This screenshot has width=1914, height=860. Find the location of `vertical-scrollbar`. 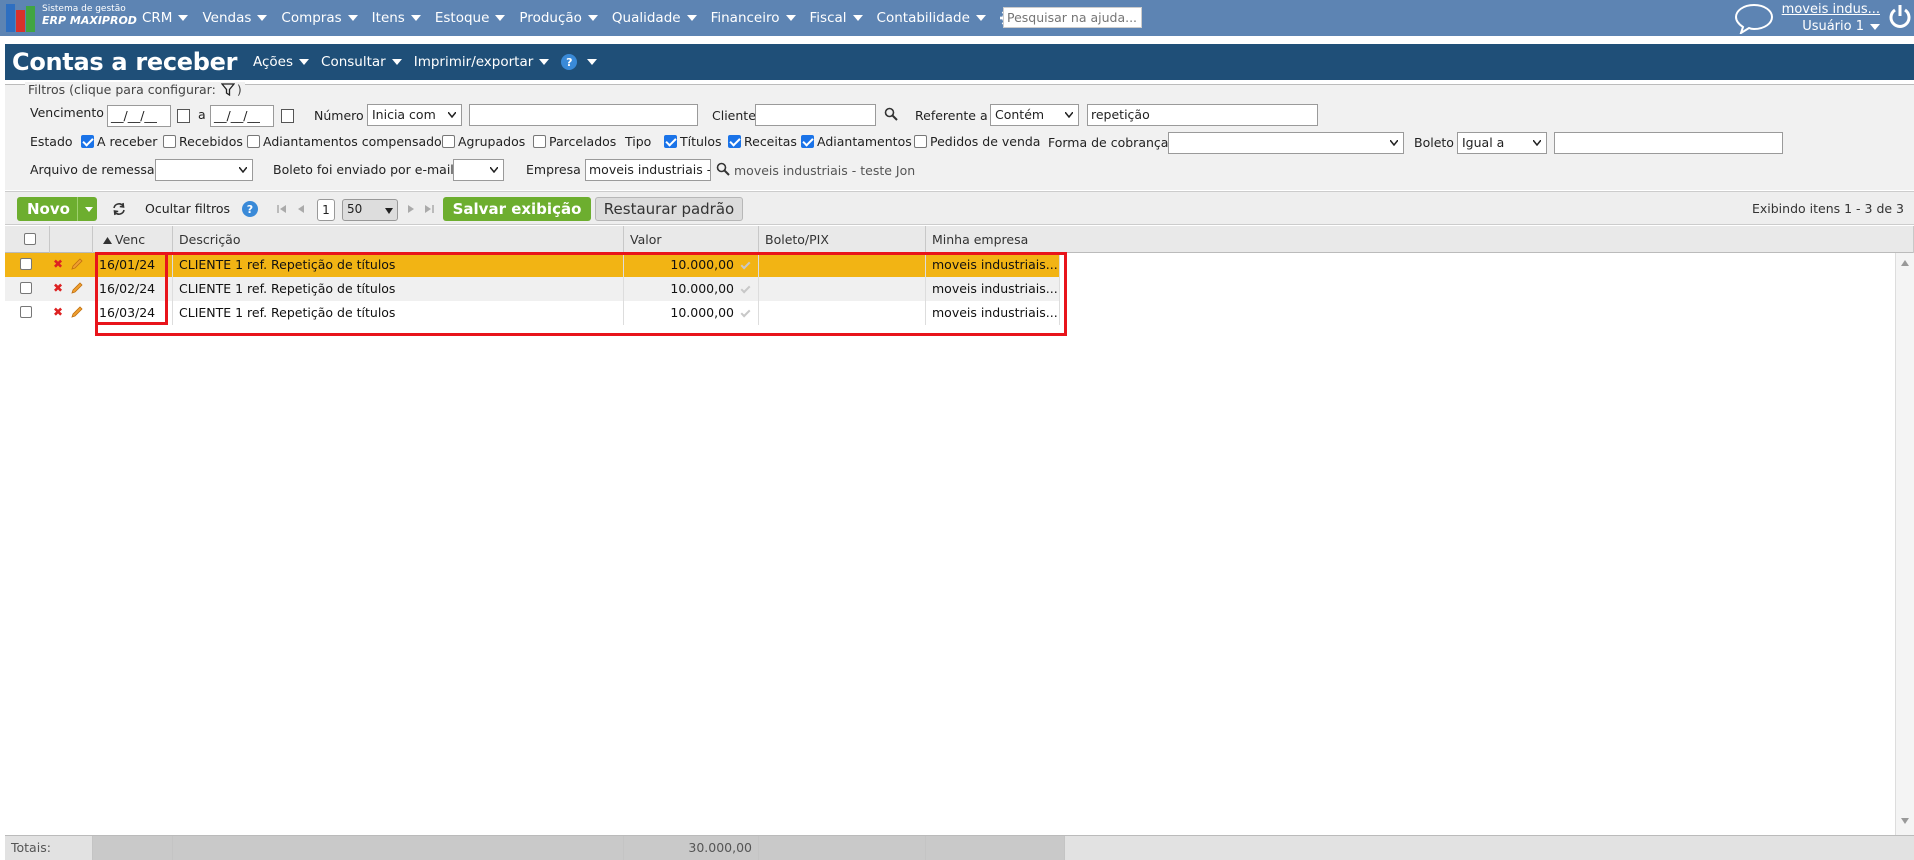

vertical-scrollbar is located at coordinates (1904, 544).